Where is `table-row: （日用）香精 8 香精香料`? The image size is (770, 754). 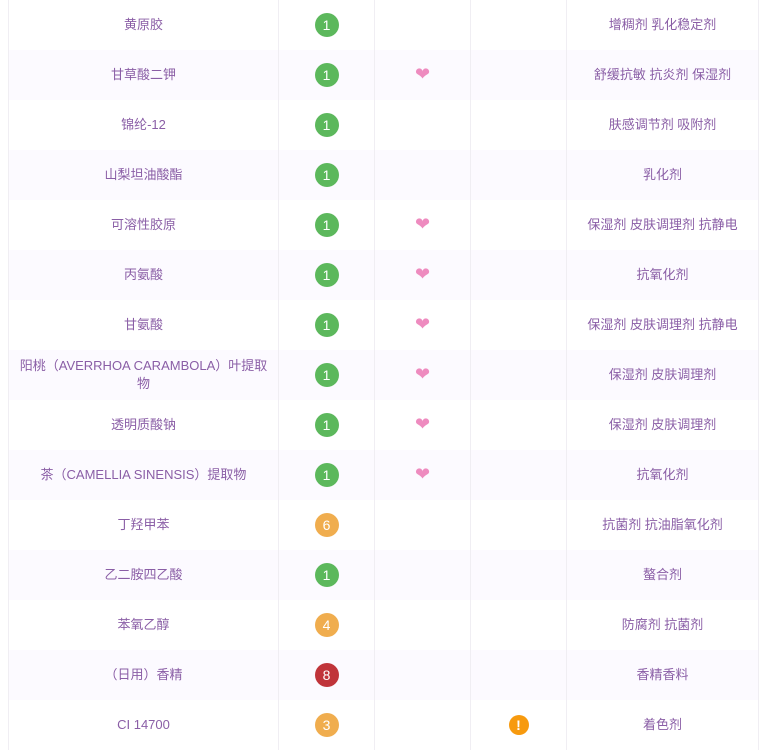 table-row: （日用）香精 8 香精香料 is located at coordinates (383, 675).